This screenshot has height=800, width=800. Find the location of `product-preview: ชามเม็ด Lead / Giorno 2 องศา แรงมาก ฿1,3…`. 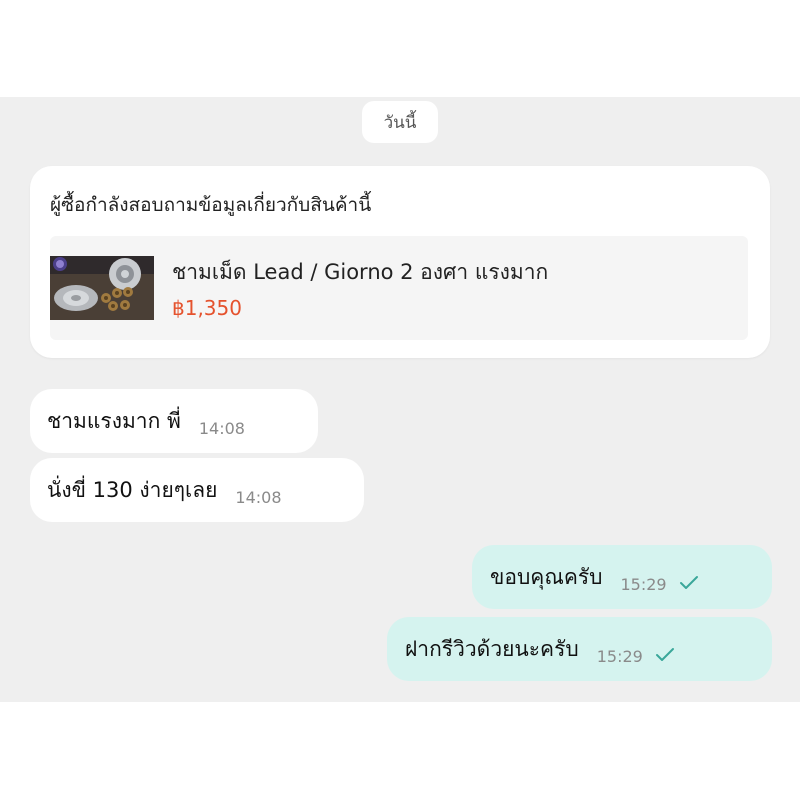

product-preview: ชามเม็ด Lead / Giorno 2 องศา แรงมาก ฿1,3… is located at coordinates (399, 288).